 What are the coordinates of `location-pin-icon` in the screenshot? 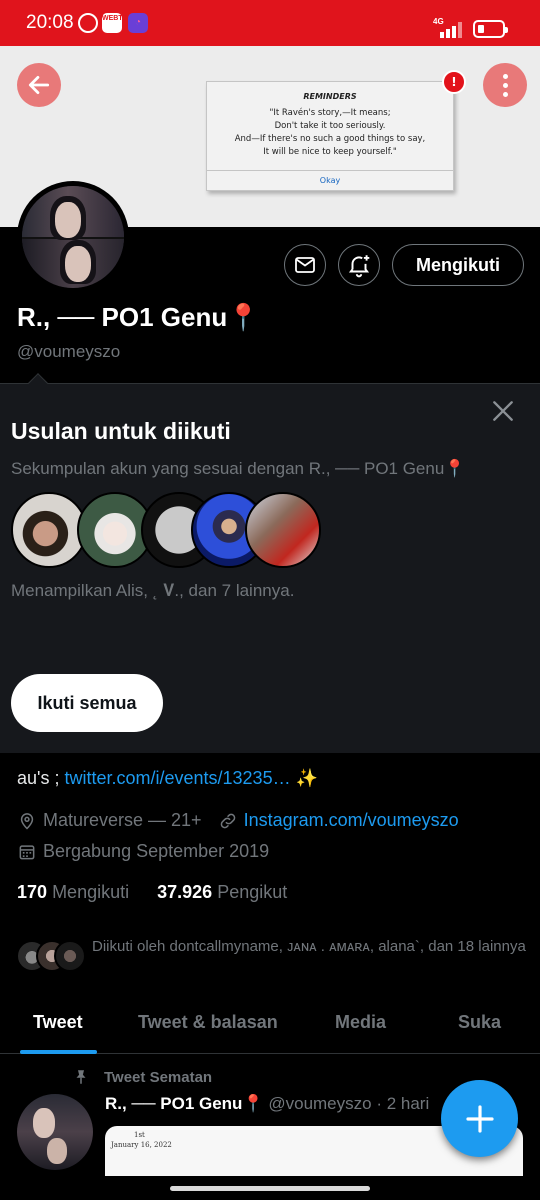 It's located at (27, 821).